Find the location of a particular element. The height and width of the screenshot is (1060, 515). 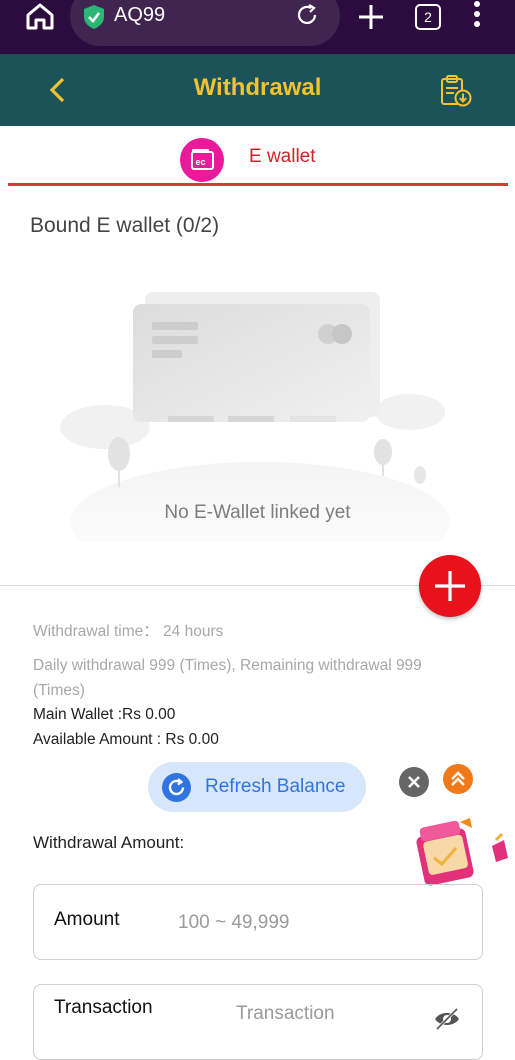

ewallet-icon: ec is located at coordinates (202, 160).